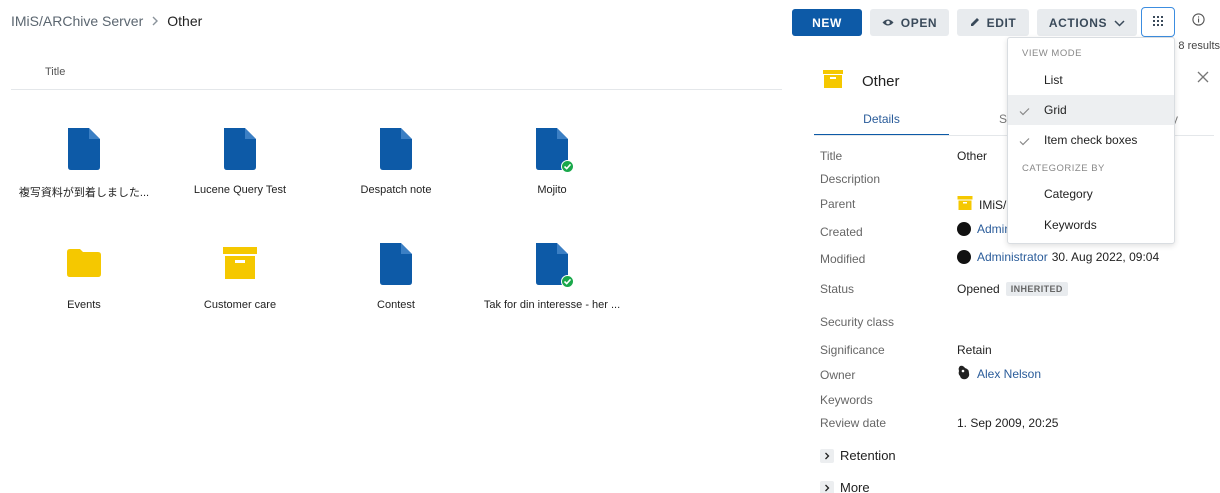 This screenshot has width=1220, height=493. What do you see at coordinates (552, 190) in the screenshot?
I see `grid-item-label: Mojito` at bounding box center [552, 190].